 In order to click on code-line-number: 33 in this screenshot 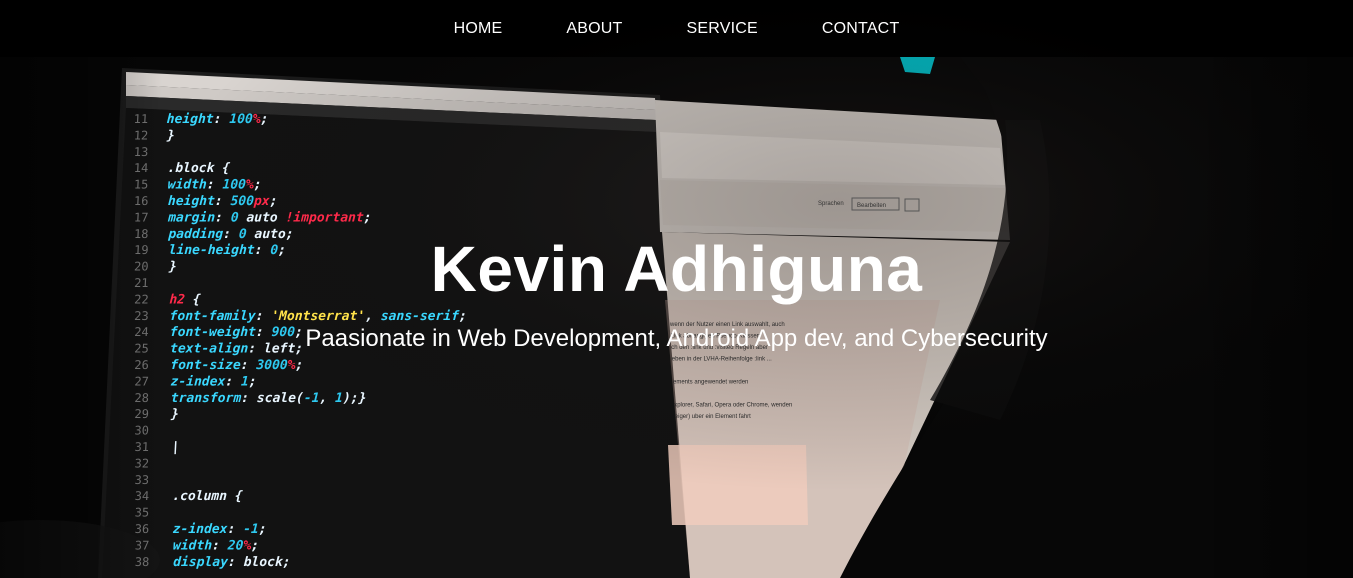, I will do `click(141, 480)`.